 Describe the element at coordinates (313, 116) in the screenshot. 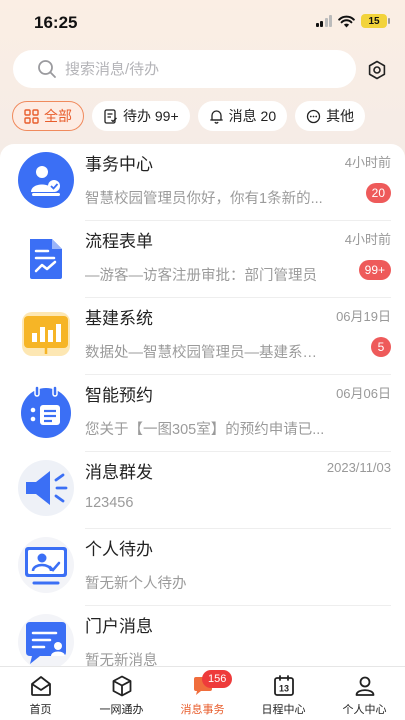

I see `more-circle-icon` at that location.